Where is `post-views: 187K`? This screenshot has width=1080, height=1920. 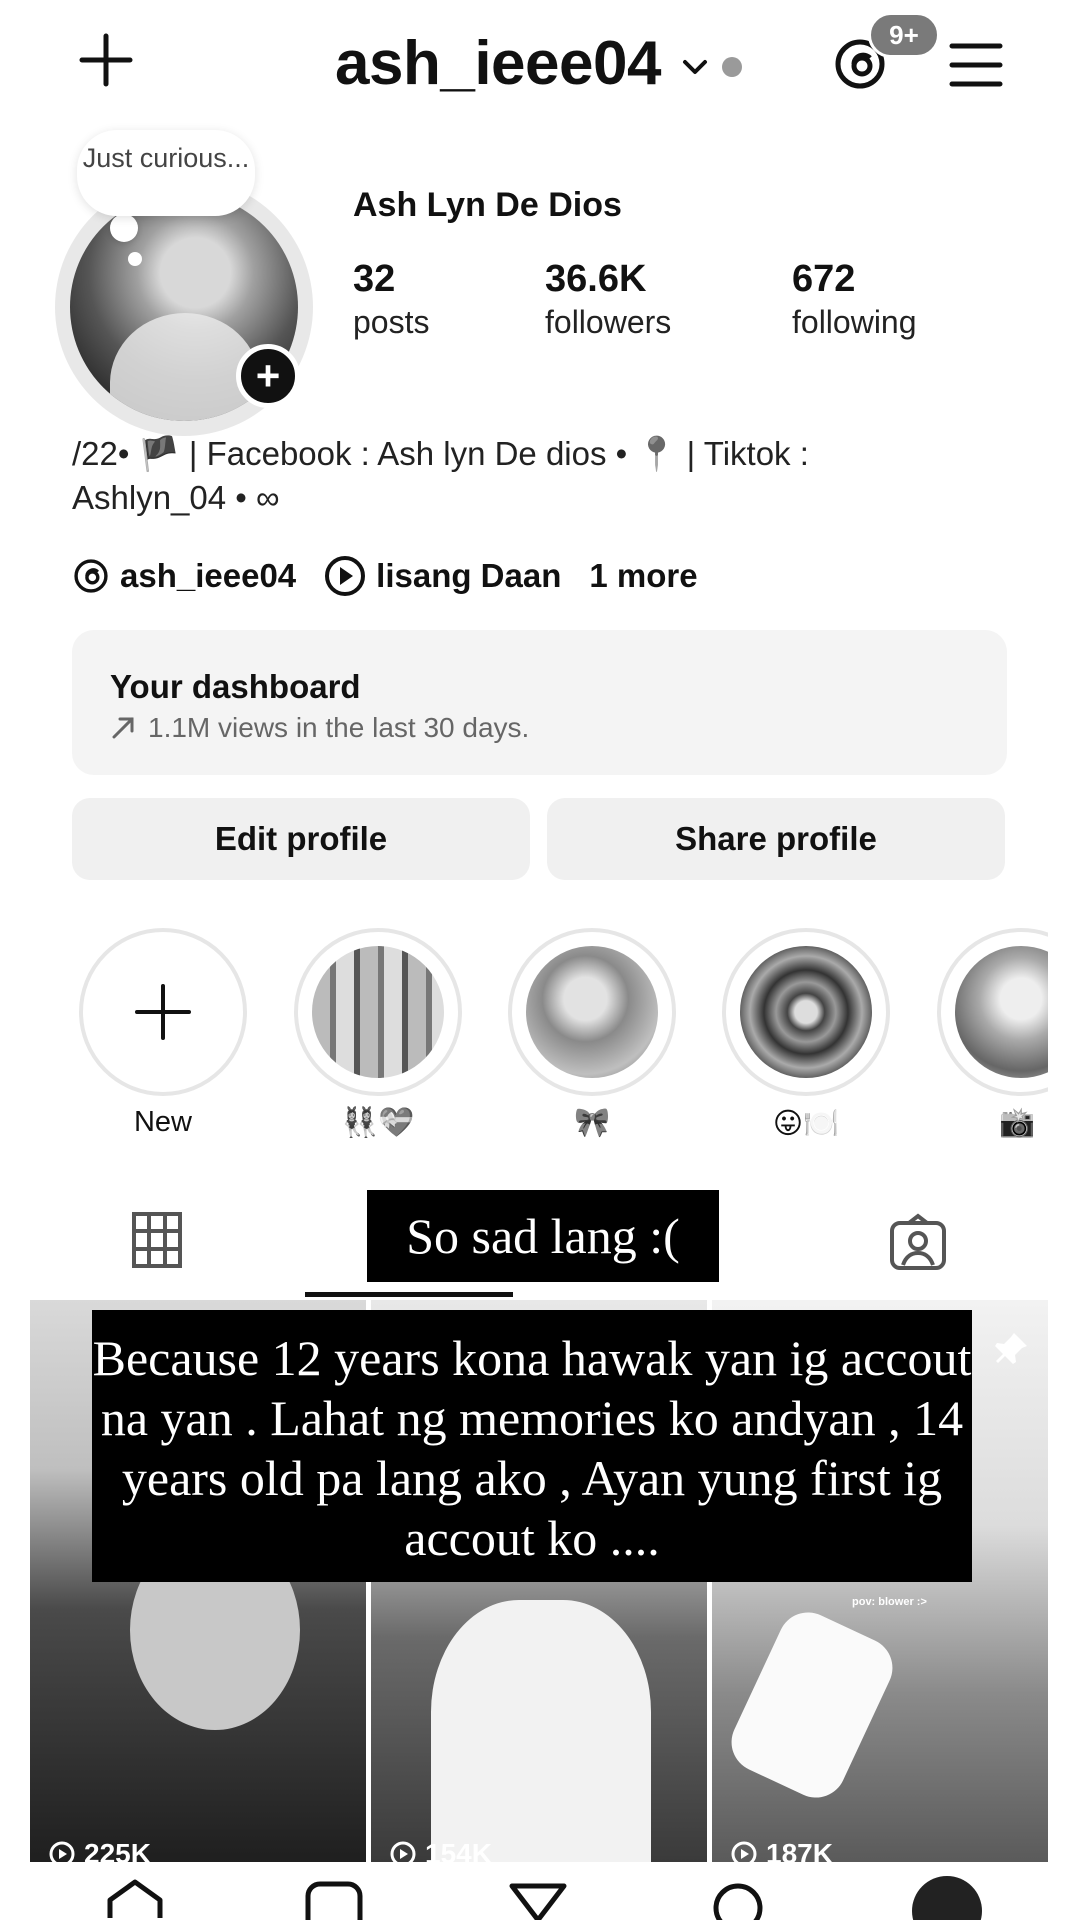 post-views: 187K is located at coordinates (781, 1850).